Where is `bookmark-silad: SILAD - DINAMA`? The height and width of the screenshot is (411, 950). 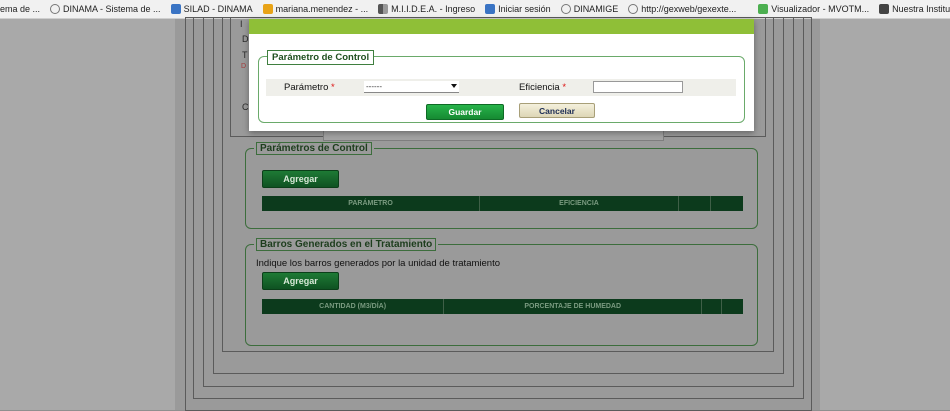
bookmark-silad: SILAD - DINAMA is located at coordinates (211, 9).